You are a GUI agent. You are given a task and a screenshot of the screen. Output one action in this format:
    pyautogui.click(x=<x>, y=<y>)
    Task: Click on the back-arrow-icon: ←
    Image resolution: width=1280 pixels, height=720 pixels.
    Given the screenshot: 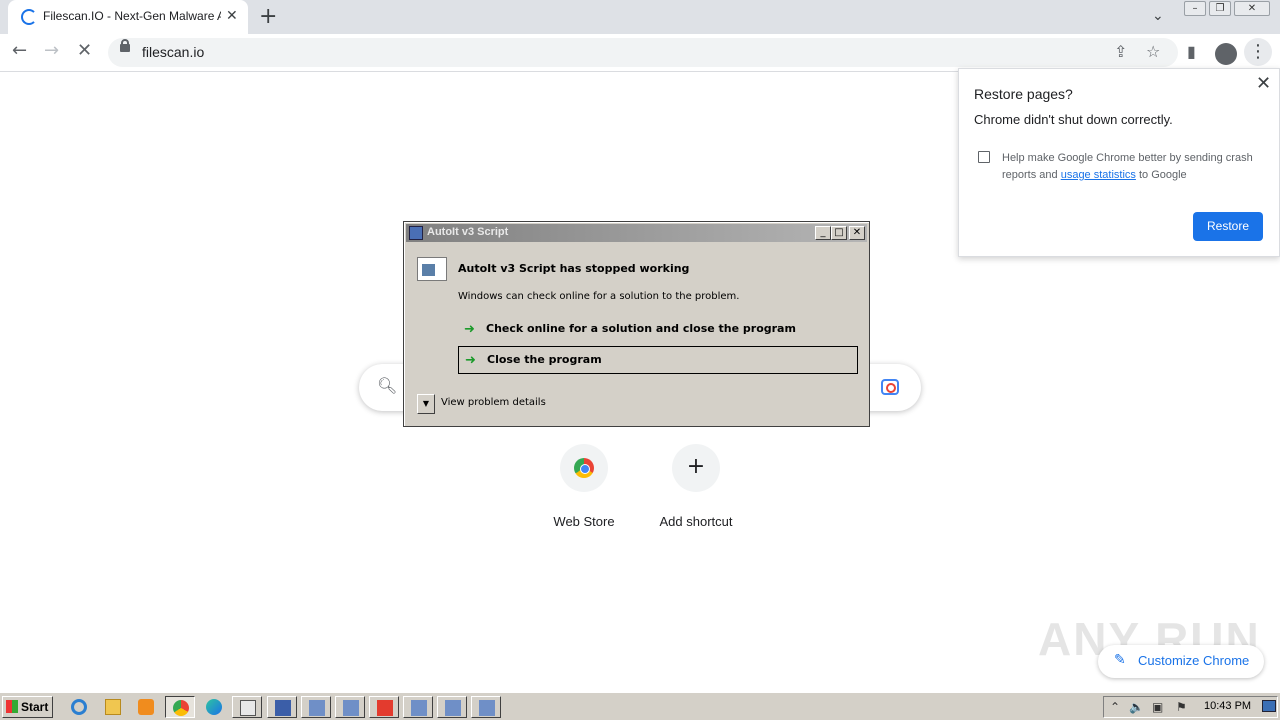 What is the action you would take?
    pyautogui.click(x=19, y=50)
    